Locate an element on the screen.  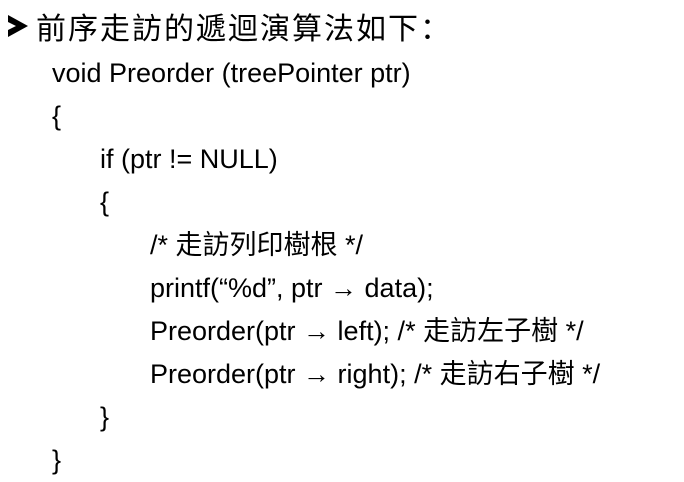
code-recursive-call-left: Preorder(ptr → left); /* is located at coordinates (287, 331).